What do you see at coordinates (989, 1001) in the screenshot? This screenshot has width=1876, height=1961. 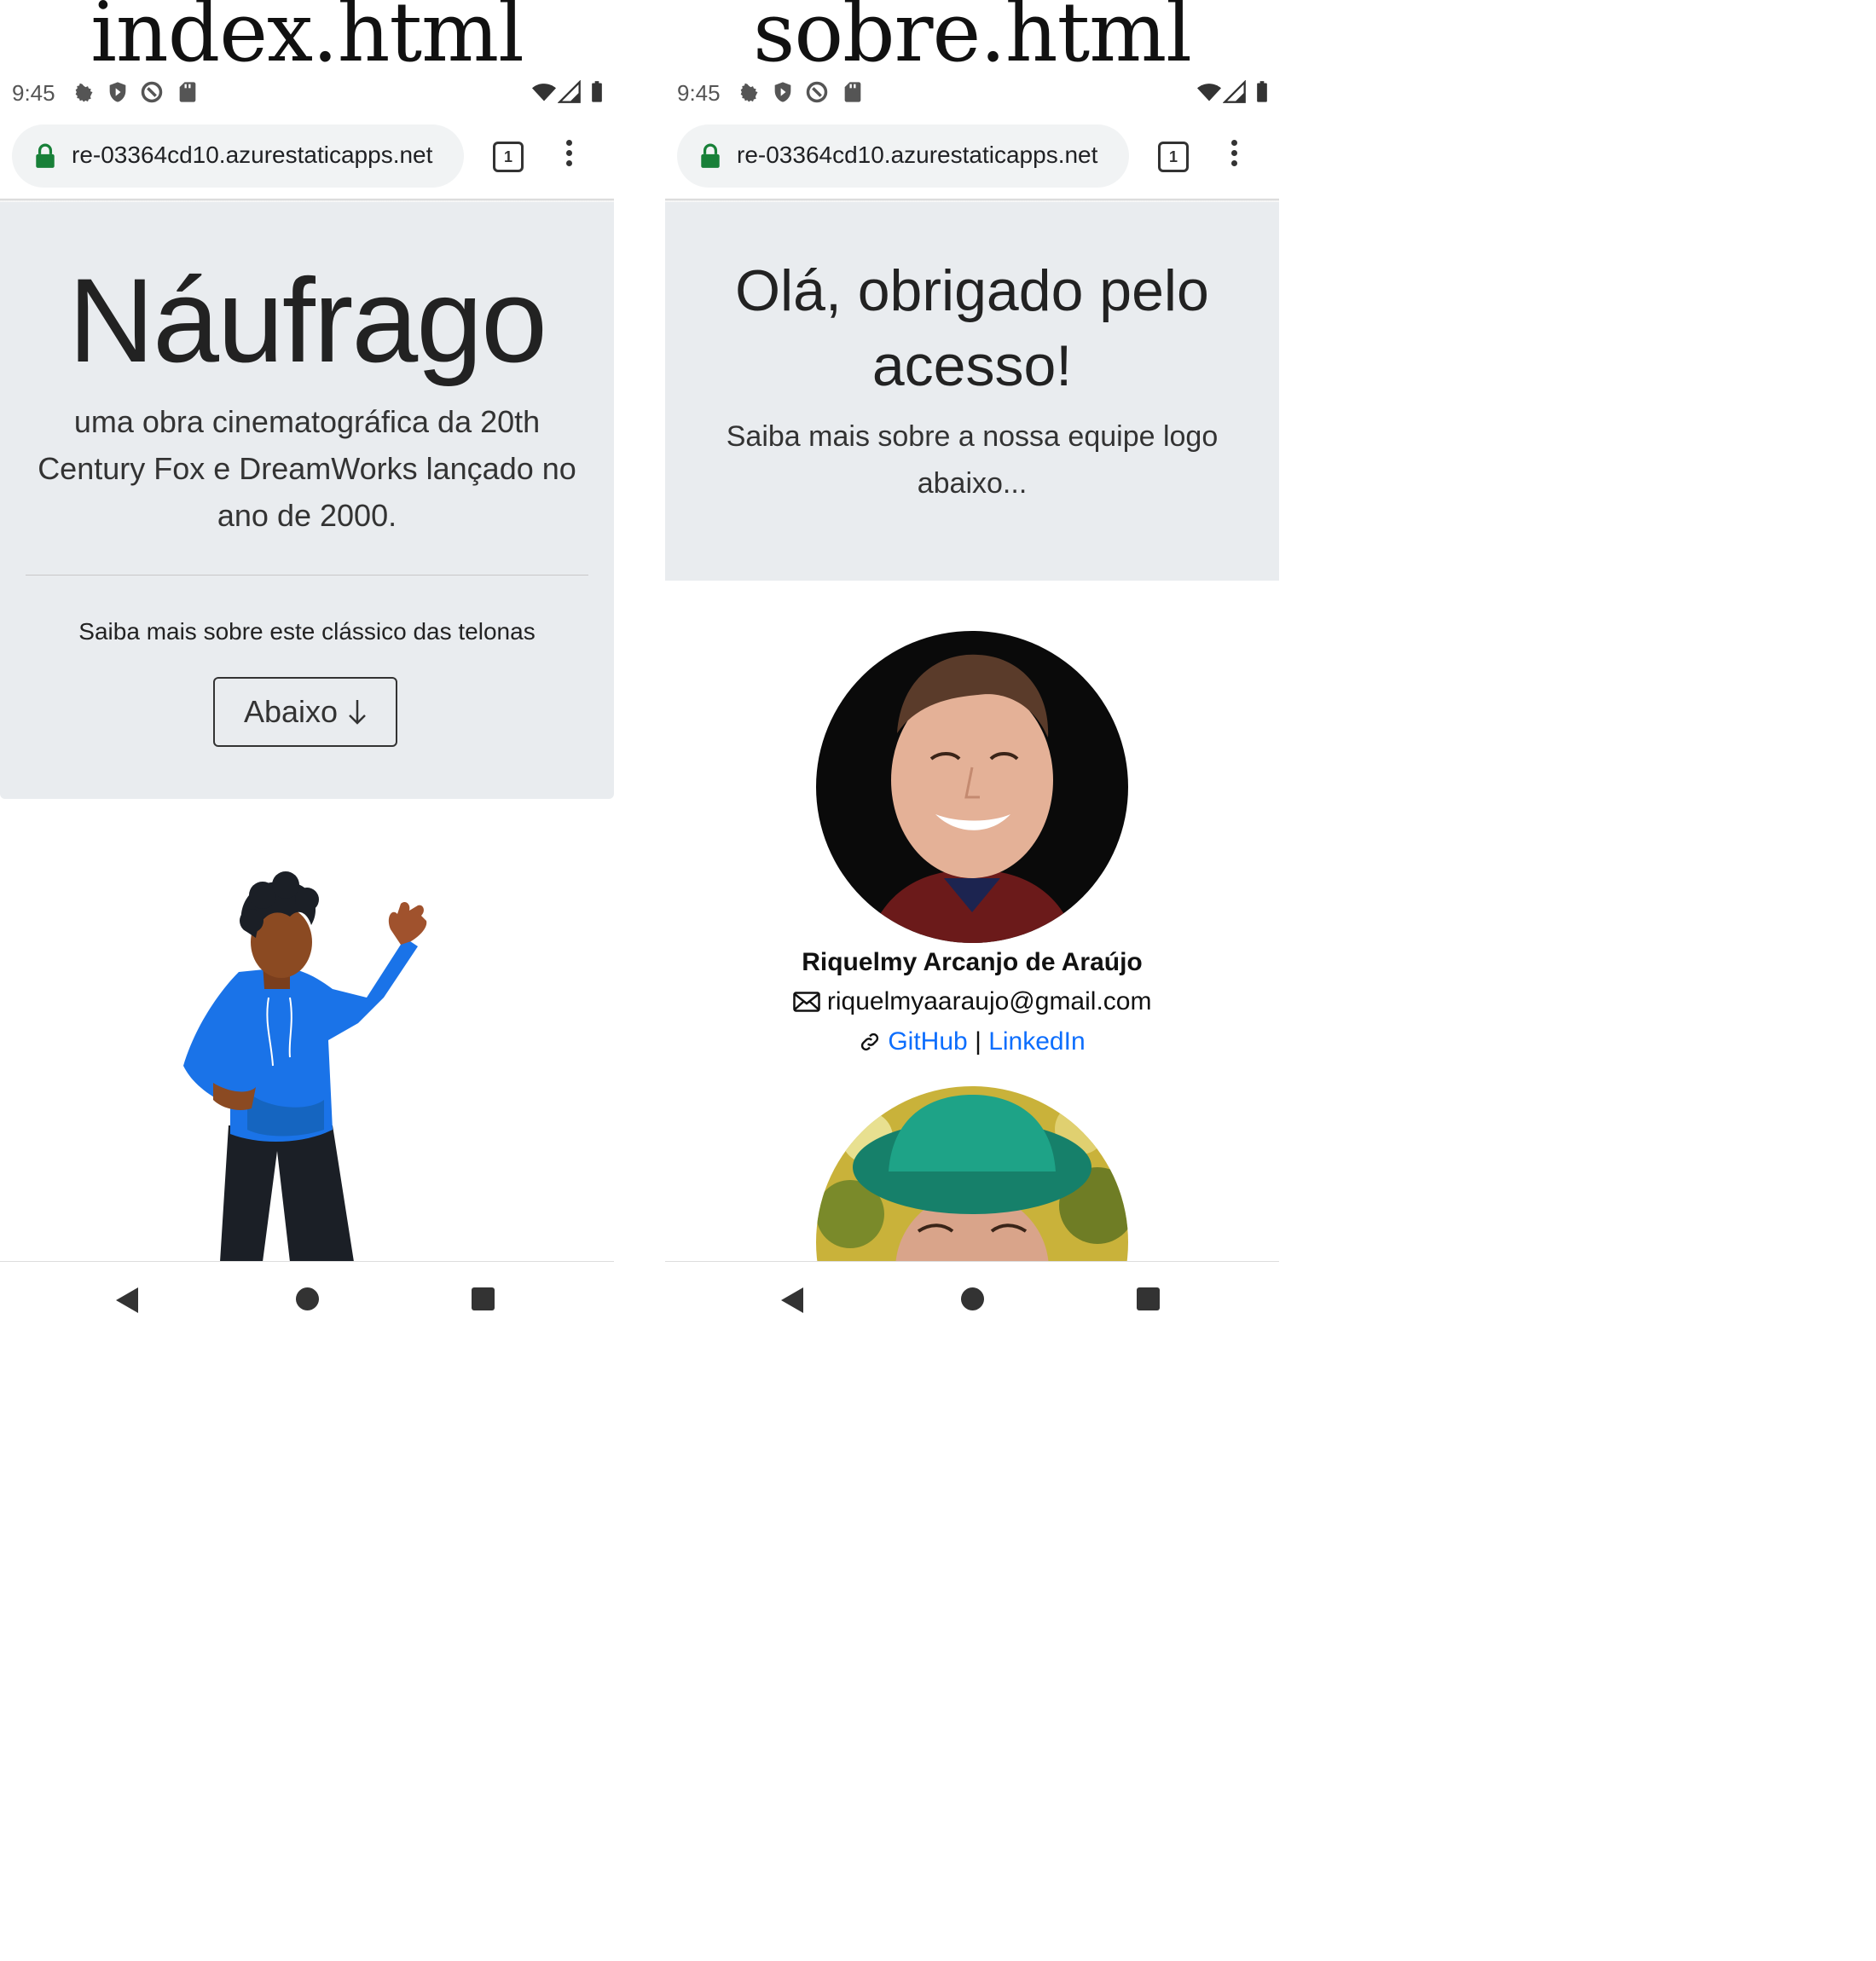 I see `person-email: riquelmyaaraujo@gmail.com` at bounding box center [989, 1001].